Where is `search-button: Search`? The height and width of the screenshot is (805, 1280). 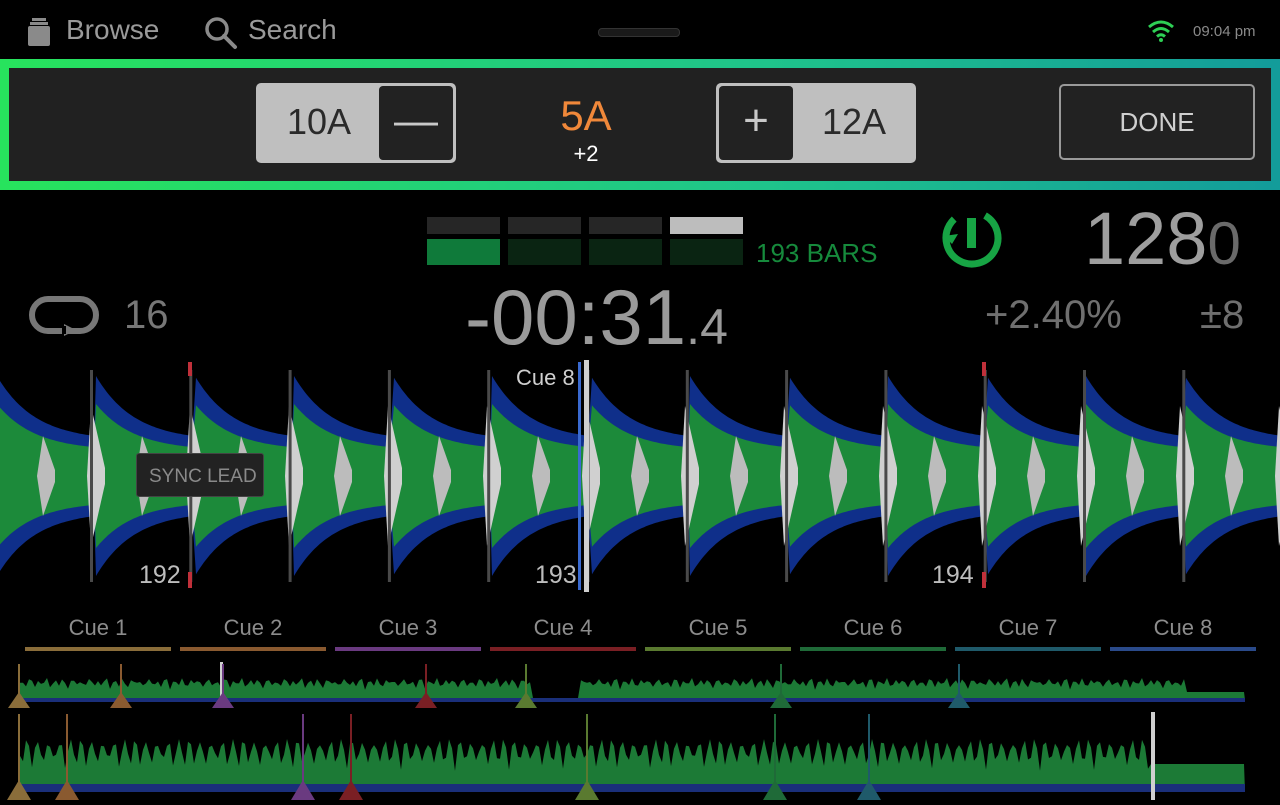
search-button: Search is located at coordinates (279, 32).